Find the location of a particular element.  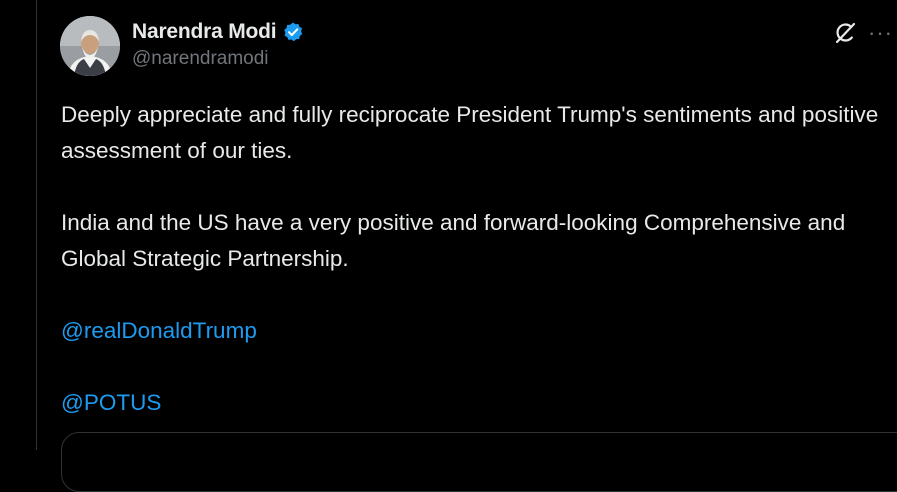

more-options-button: ··· is located at coordinates (882, 33).